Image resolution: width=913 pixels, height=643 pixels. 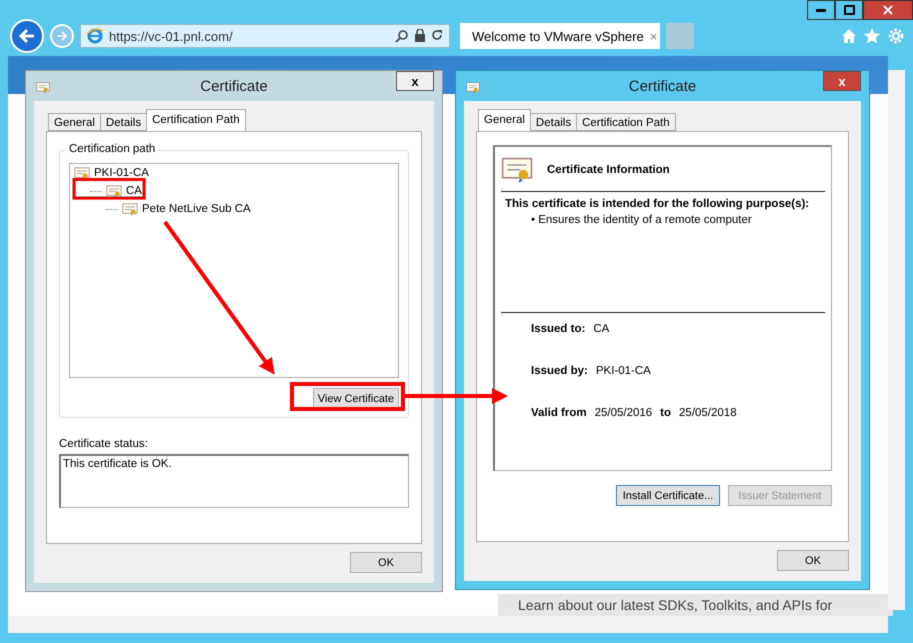 What do you see at coordinates (623, 412) in the screenshot?
I see `field-value: 25/05/2016` at bounding box center [623, 412].